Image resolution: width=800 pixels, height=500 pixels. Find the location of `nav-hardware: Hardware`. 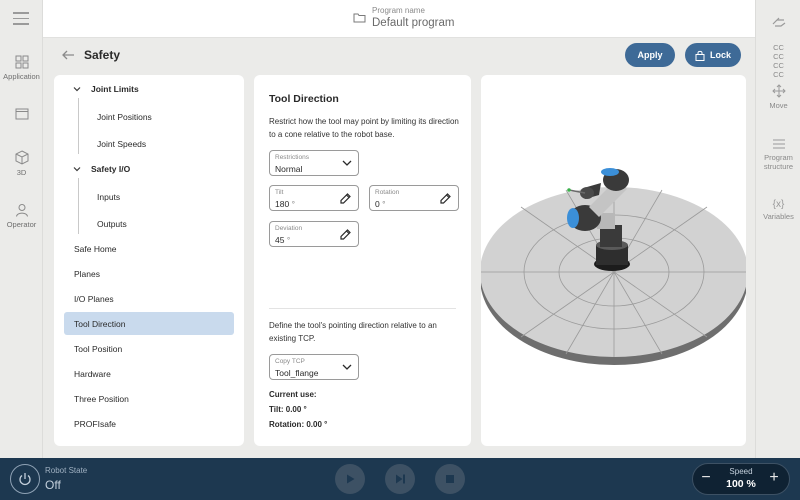

nav-hardware: Hardware is located at coordinates (92, 374).